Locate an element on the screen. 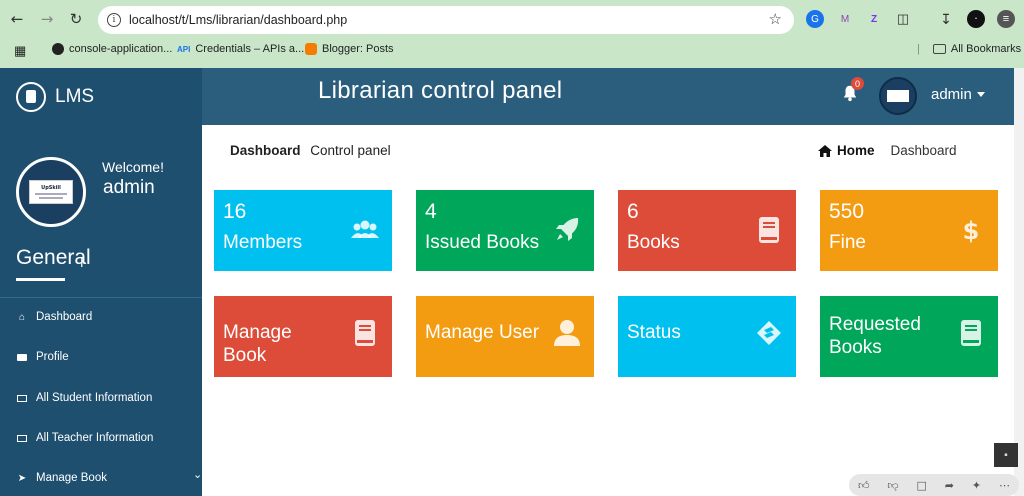 The height and width of the screenshot is (496, 1024). tile-books: 6 Books is located at coordinates (707, 230).